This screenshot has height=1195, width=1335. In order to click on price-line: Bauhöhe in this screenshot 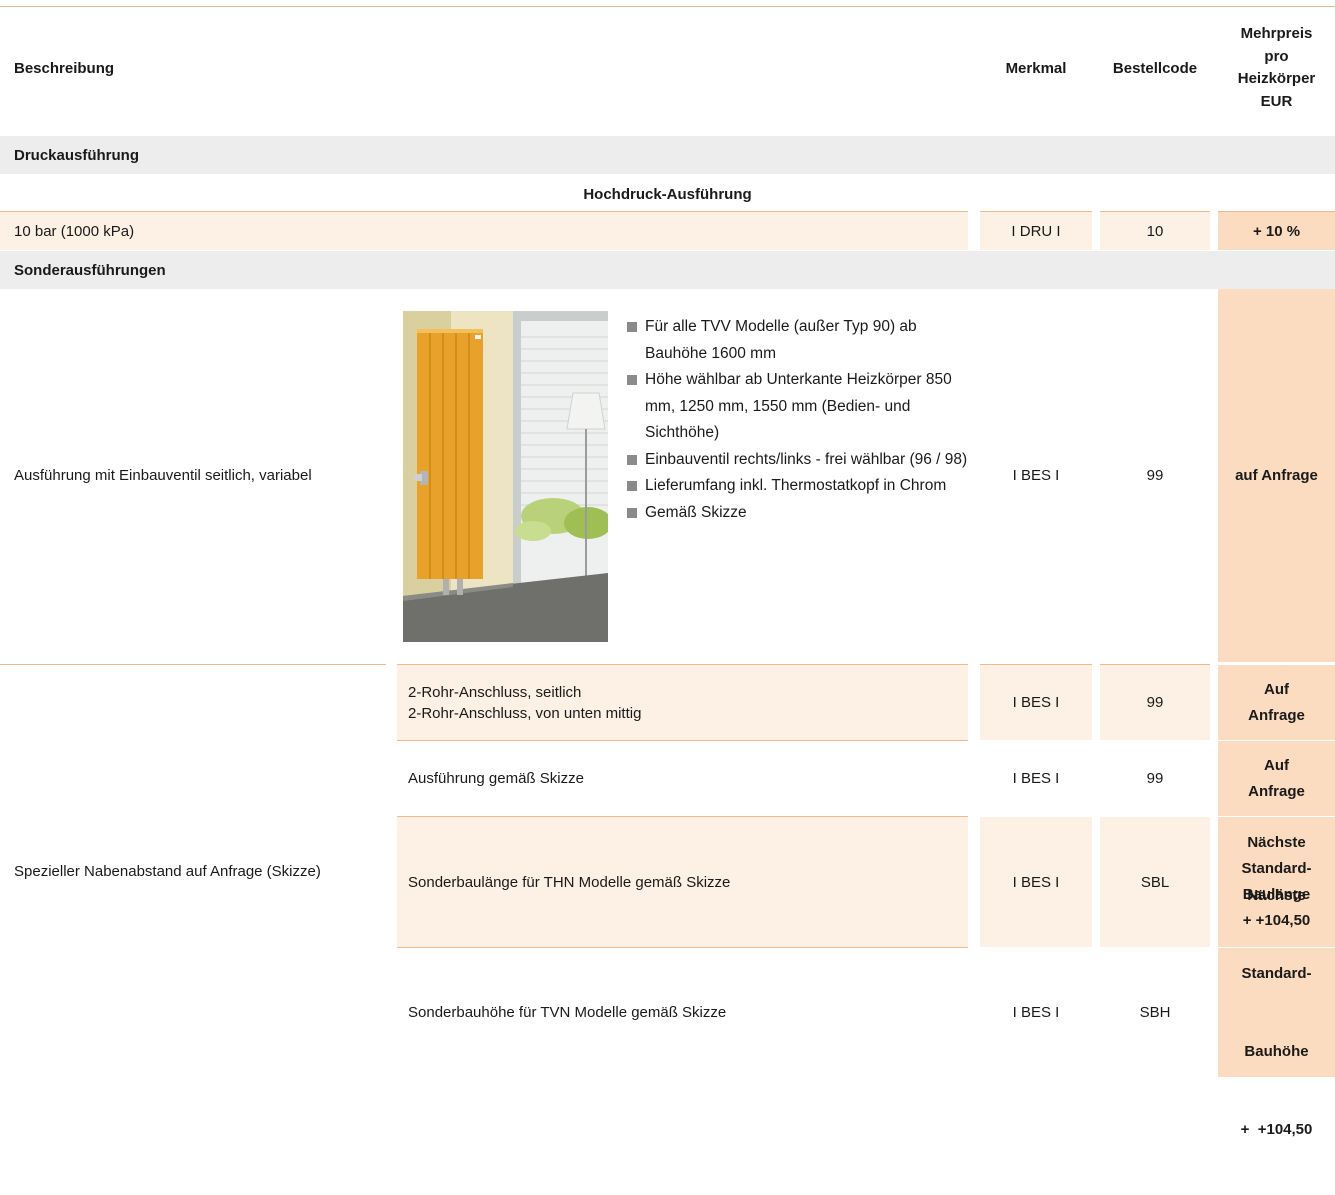, I will do `click(1276, 1051)`.